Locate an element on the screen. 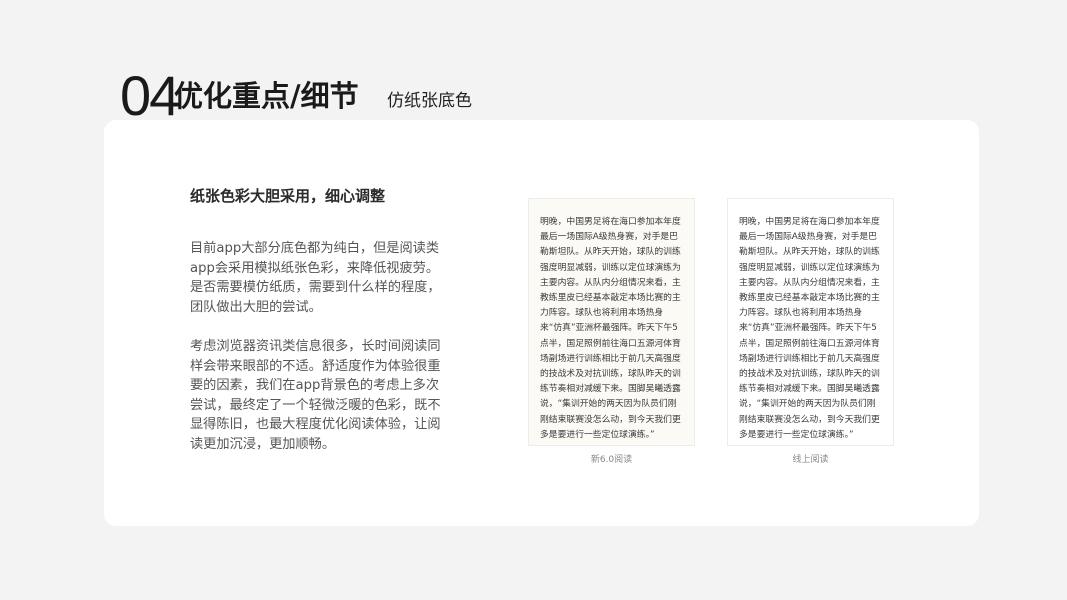 The height and width of the screenshot is (600, 1067). section-number: 04 is located at coordinates (150, 95).